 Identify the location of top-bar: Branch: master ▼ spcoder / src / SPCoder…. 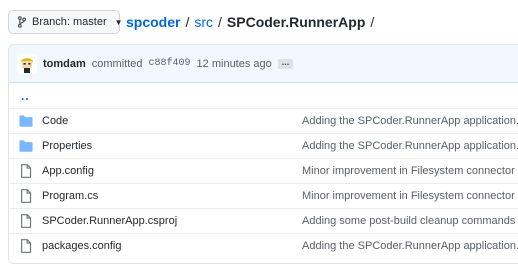
(193, 22).